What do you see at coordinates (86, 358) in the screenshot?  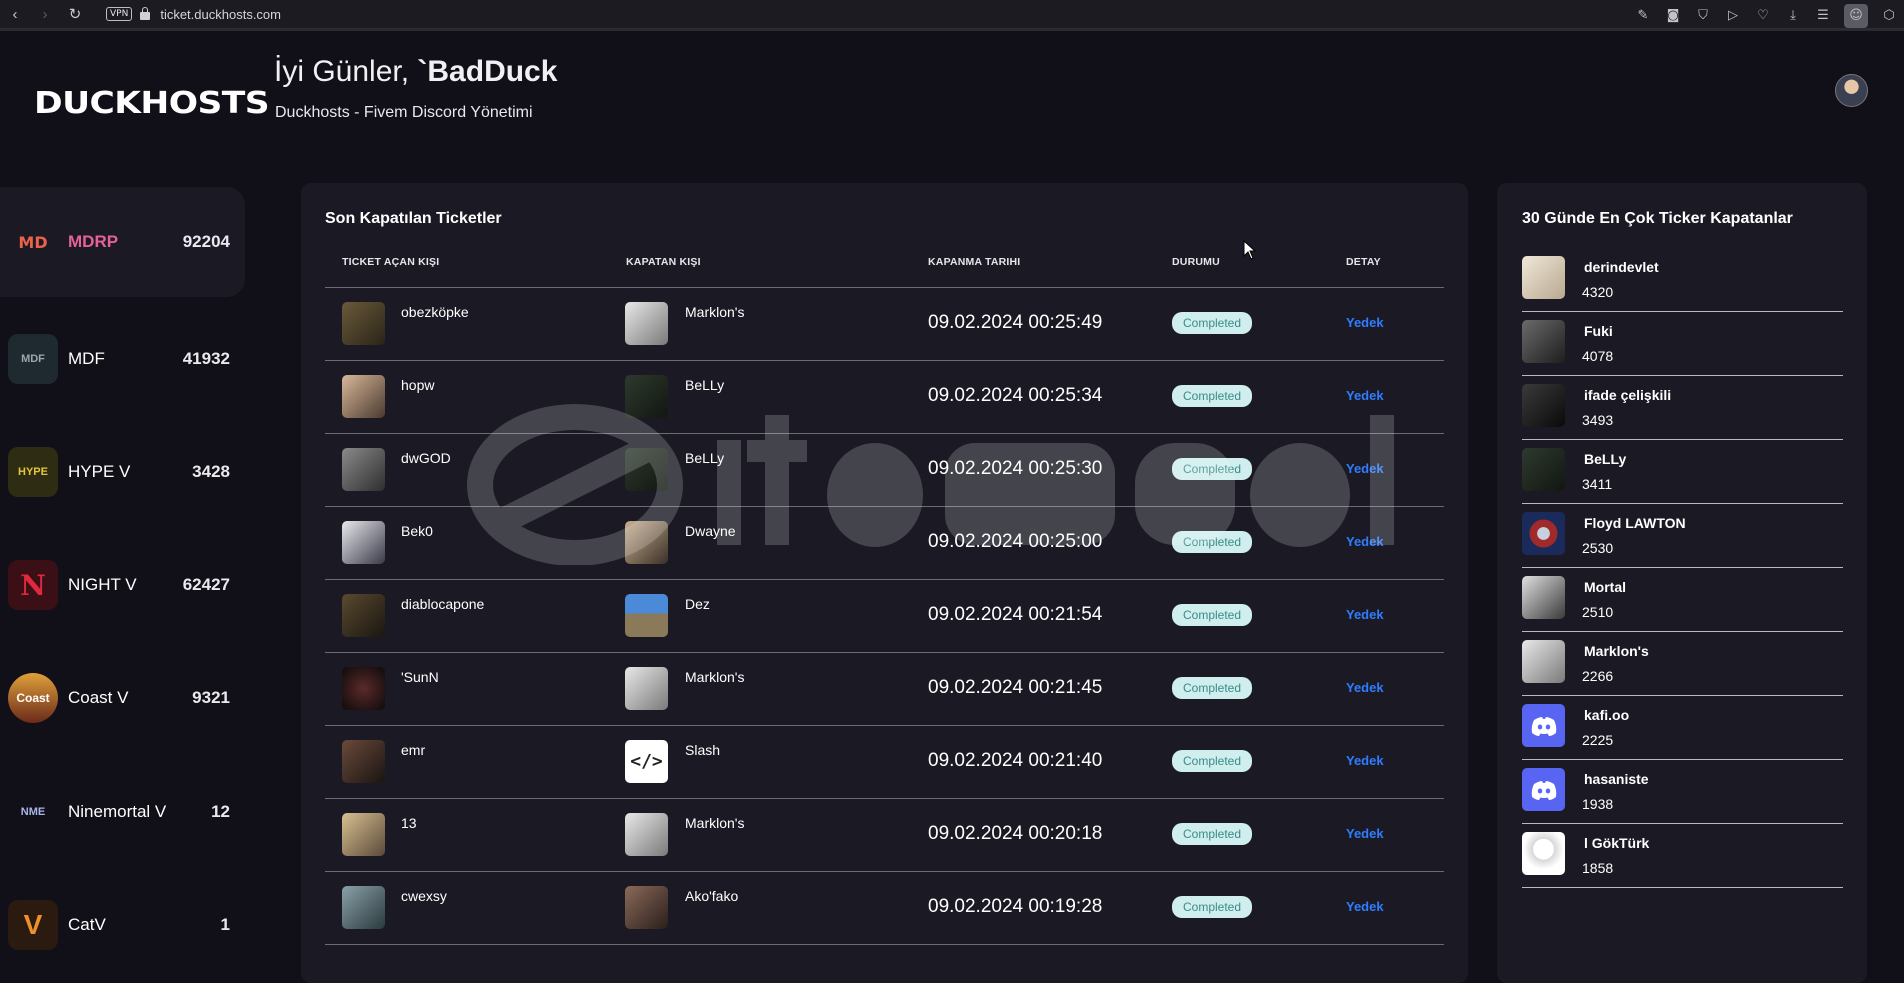 I see `server-name: MDF` at bounding box center [86, 358].